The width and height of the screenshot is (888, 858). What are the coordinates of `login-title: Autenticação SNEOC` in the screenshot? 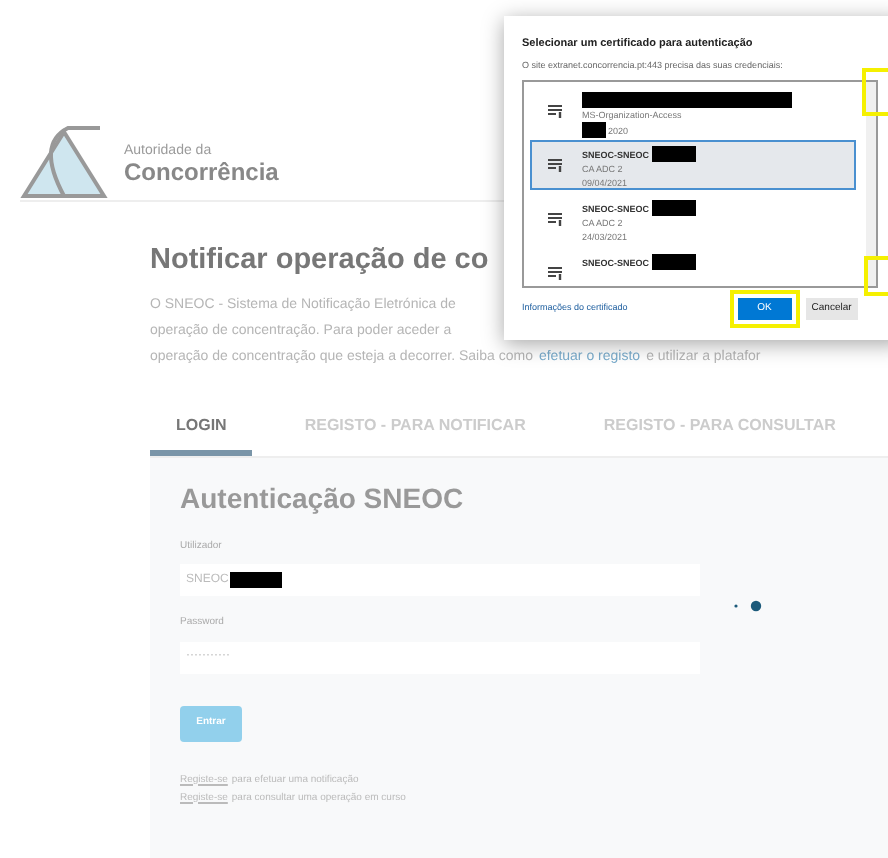 It's located at (323, 498).